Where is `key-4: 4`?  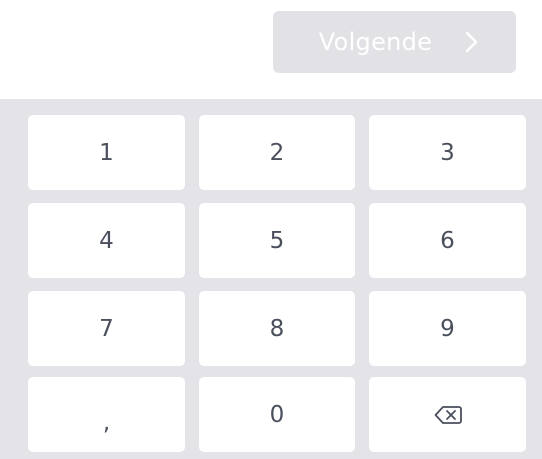 key-4: 4 is located at coordinates (106, 240).